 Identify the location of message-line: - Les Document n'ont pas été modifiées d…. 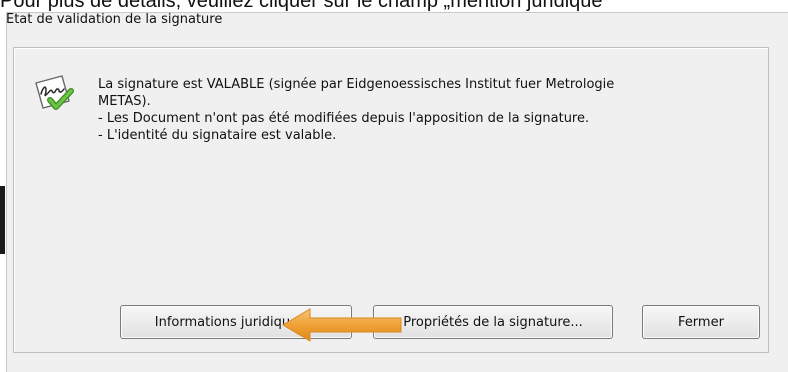
(344, 118).